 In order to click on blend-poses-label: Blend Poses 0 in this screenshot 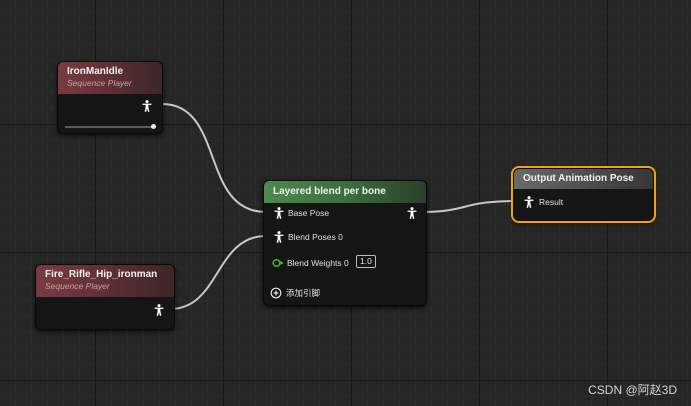, I will do `click(315, 237)`.